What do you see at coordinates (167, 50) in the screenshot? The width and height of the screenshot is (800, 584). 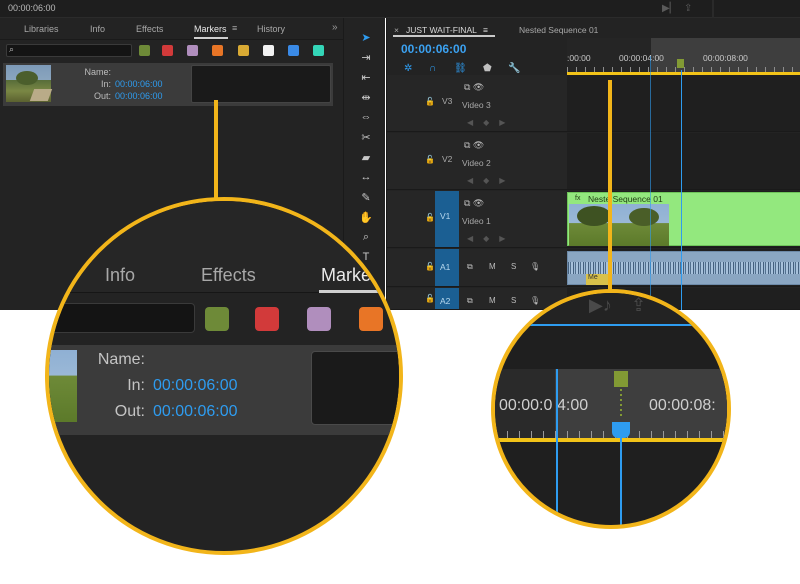 I see `marker-color-filter-red` at bounding box center [167, 50].